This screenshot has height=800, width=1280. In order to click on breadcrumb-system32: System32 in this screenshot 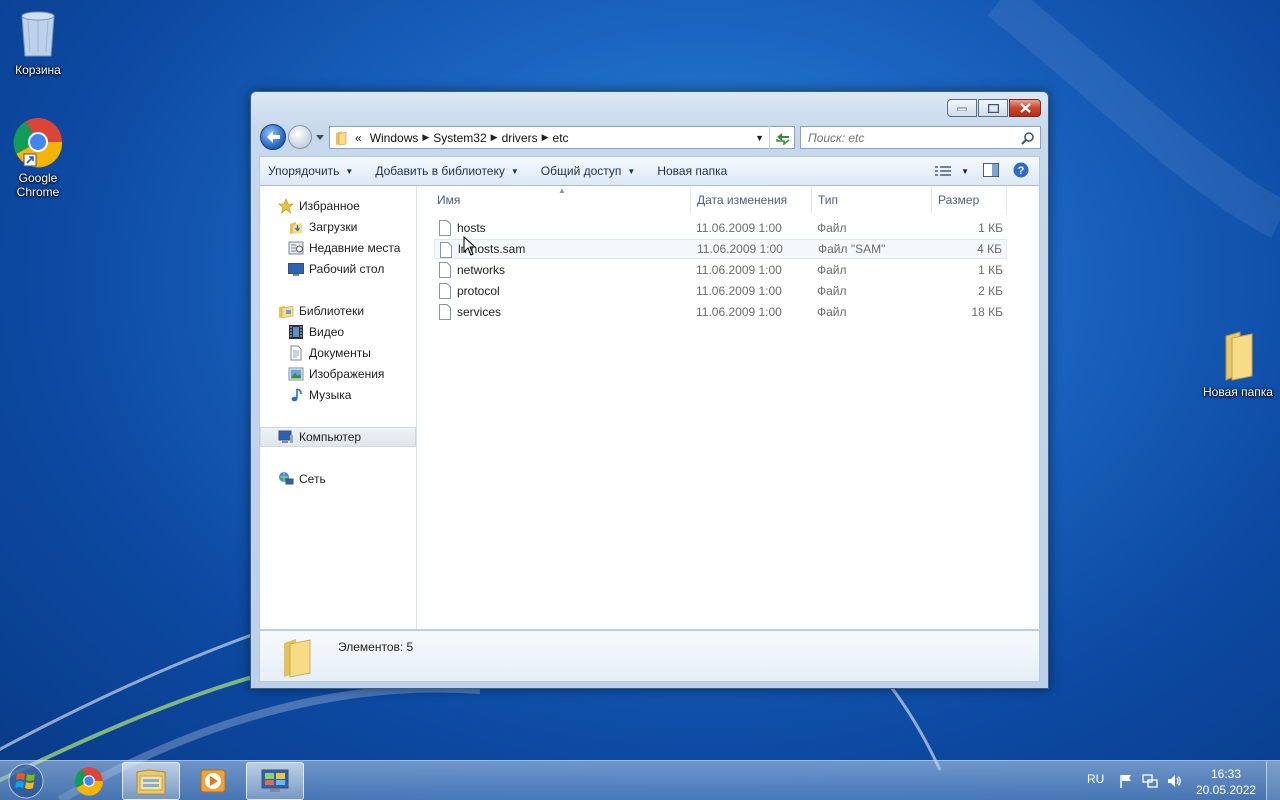, I will do `click(459, 138)`.